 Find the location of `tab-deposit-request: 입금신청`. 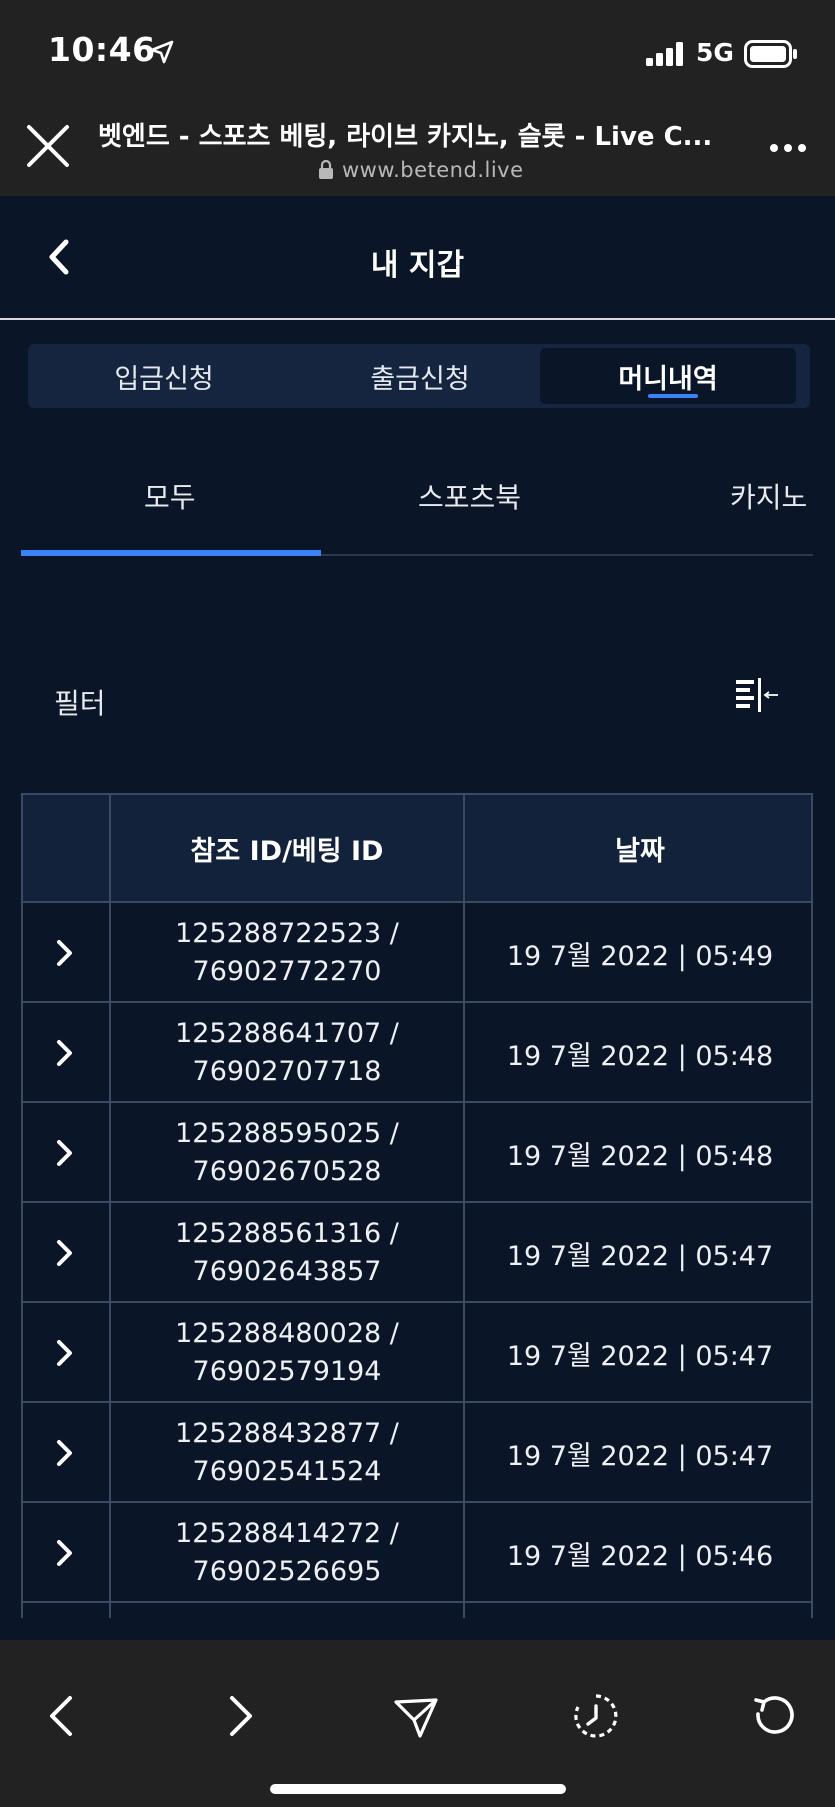

tab-deposit-request: 입금신청 is located at coordinates (164, 376).